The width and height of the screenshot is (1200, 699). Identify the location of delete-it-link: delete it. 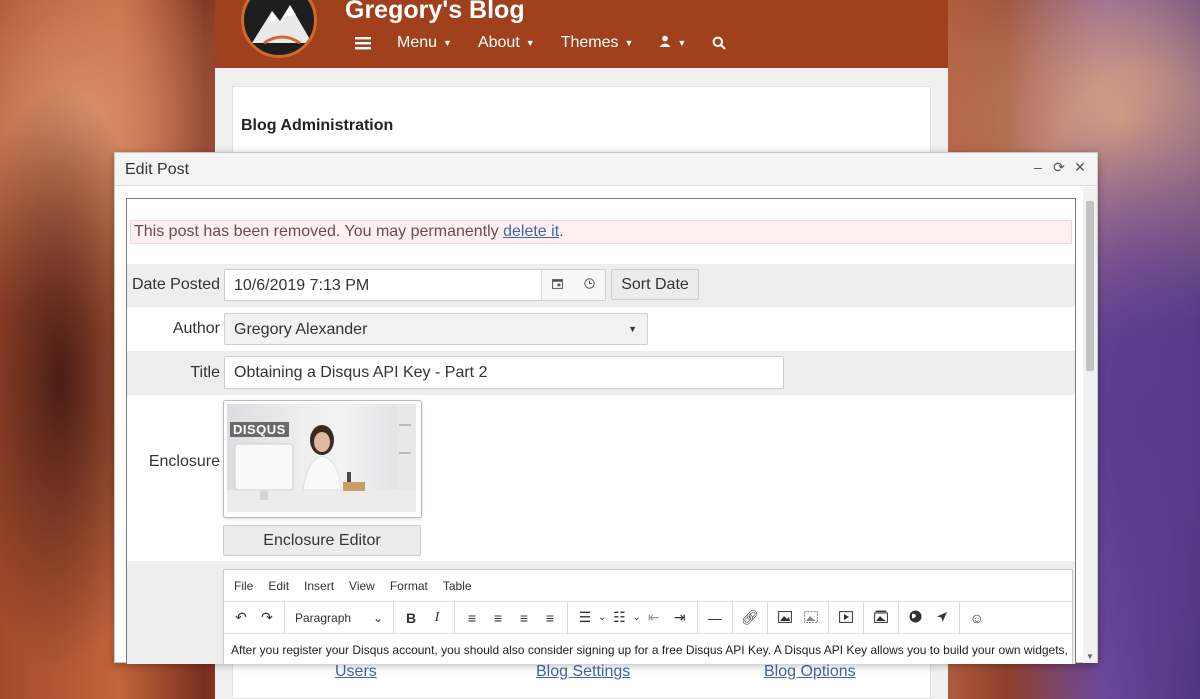
(531, 231).